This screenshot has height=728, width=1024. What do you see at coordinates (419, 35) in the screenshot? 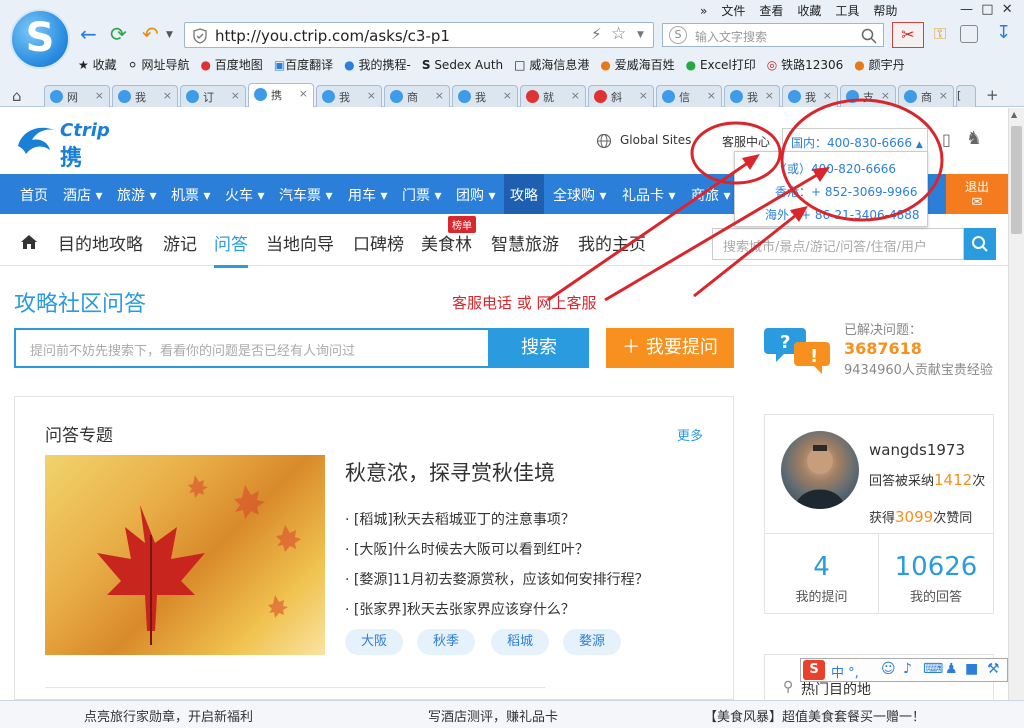
I see `address-bar: http://you.ctrip.com/asks/c3-p1 ⚡ ☆ ▼` at bounding box center [419, 35].